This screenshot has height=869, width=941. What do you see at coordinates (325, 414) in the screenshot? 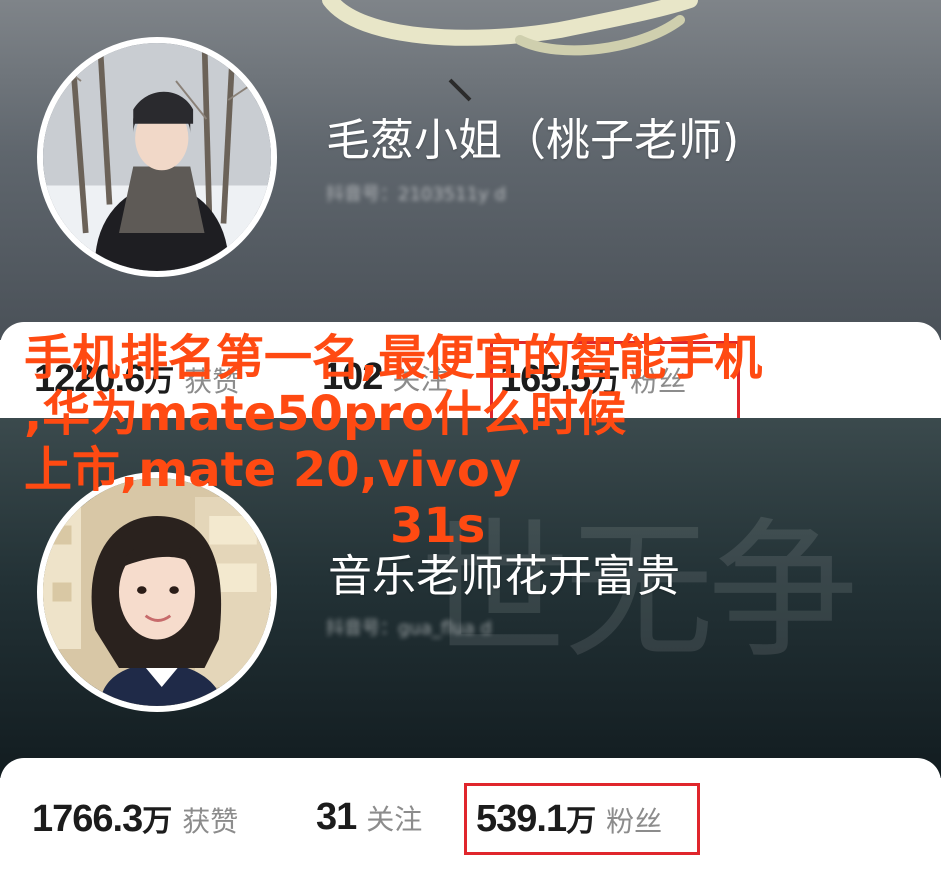
I see `overlay-line-2: ,华为mate50pro什么时候` at bounding box center [325, 414].